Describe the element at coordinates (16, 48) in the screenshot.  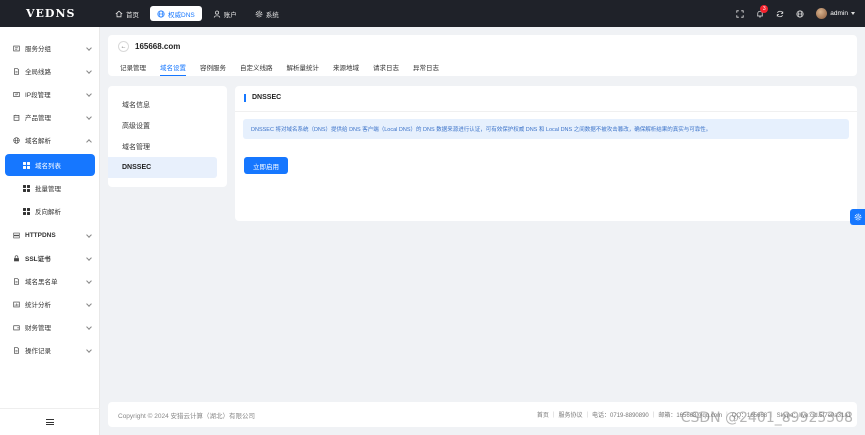
I see `folder-icon` at that location.